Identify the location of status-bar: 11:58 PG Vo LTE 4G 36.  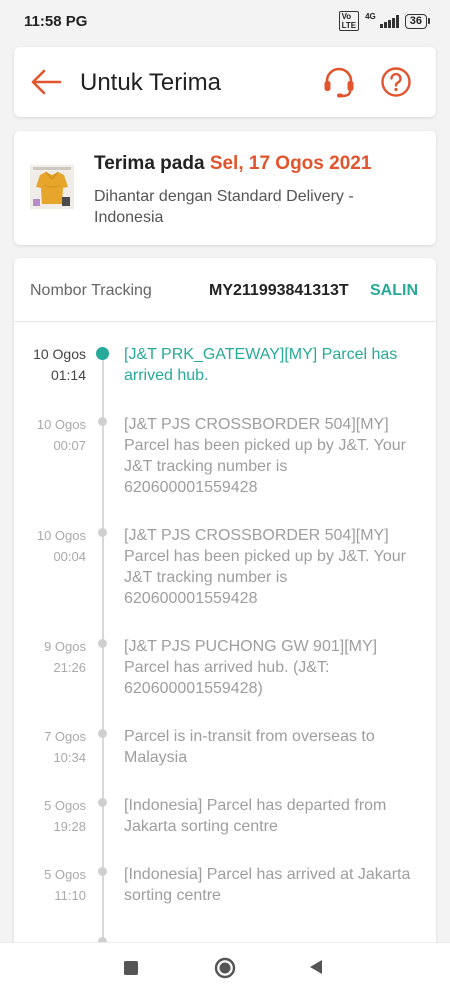
(225, 21).